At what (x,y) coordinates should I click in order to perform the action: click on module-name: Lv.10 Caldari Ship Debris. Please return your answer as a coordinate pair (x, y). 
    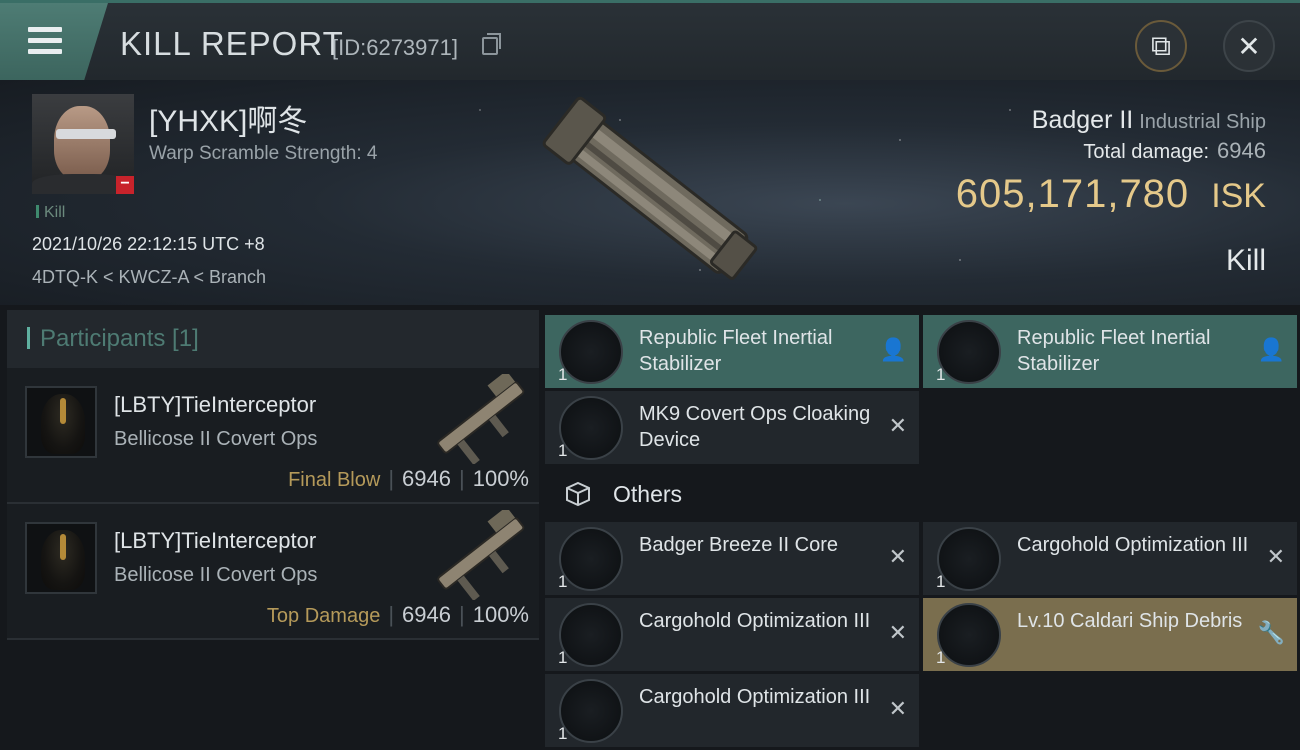
    Looking at the image, I should click on (1130, 621).